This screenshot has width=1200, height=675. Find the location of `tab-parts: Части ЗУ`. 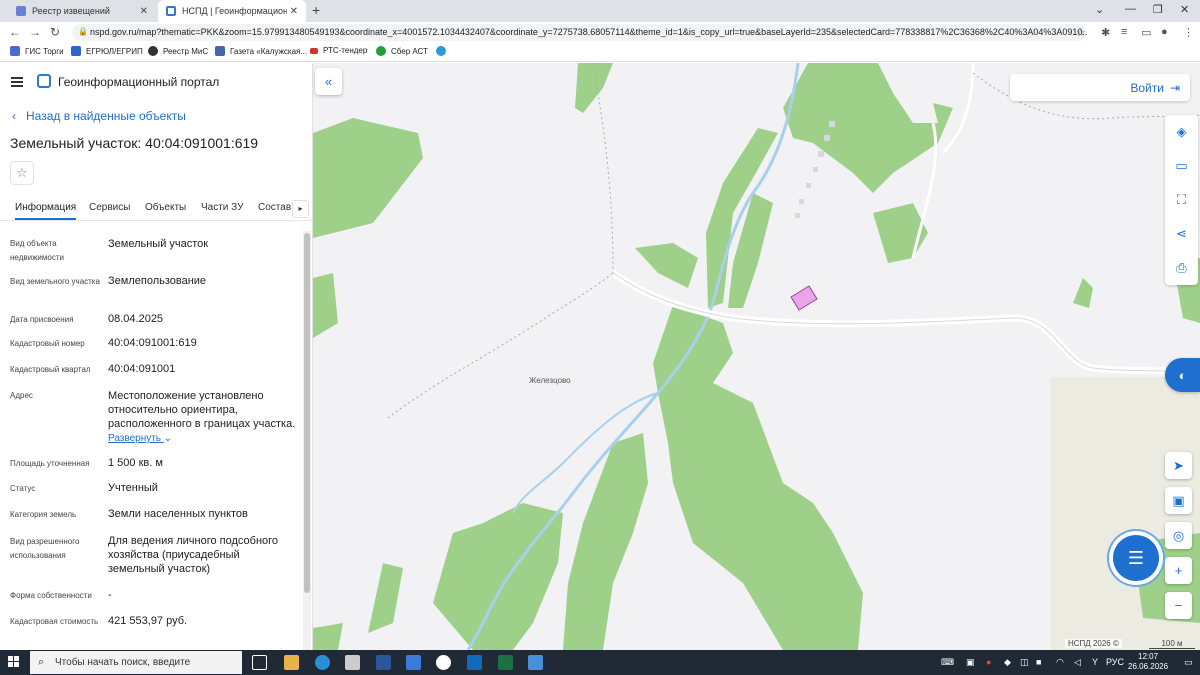

tab-parts: Части ЗУ is located at coordinates (222, 207).